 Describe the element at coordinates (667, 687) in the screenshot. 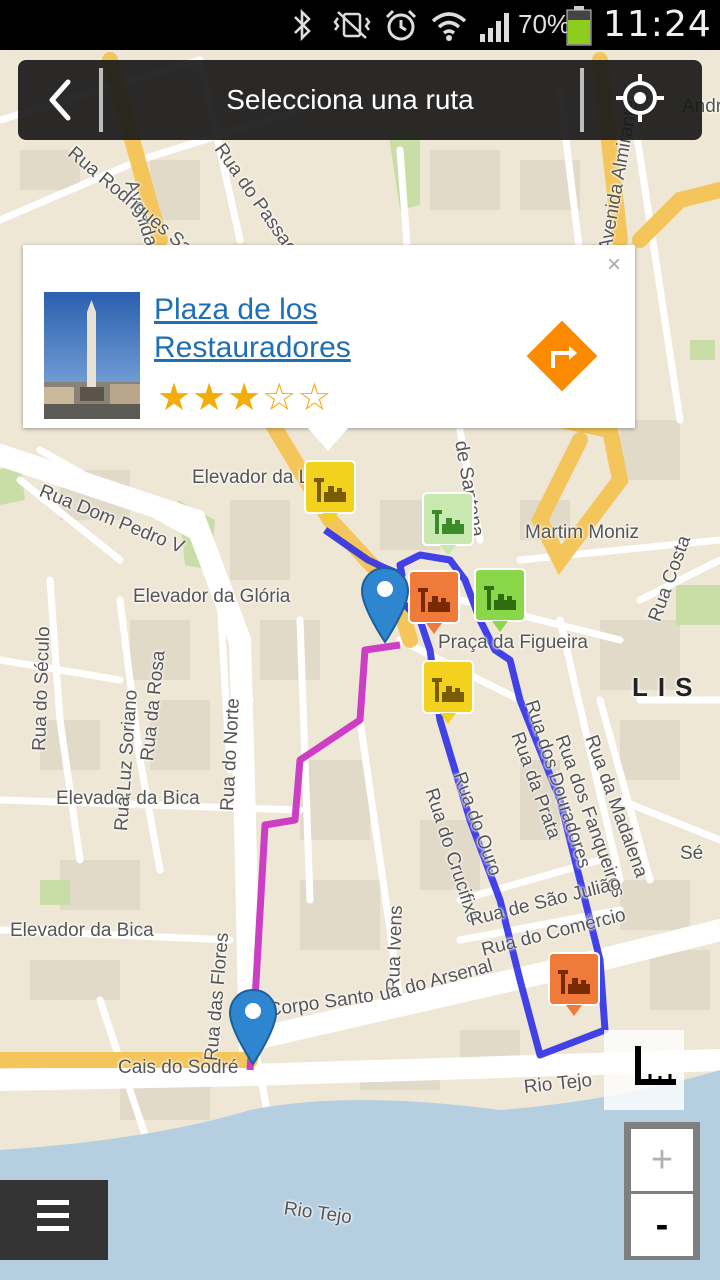

I see `label-lis: LIS` at that location.